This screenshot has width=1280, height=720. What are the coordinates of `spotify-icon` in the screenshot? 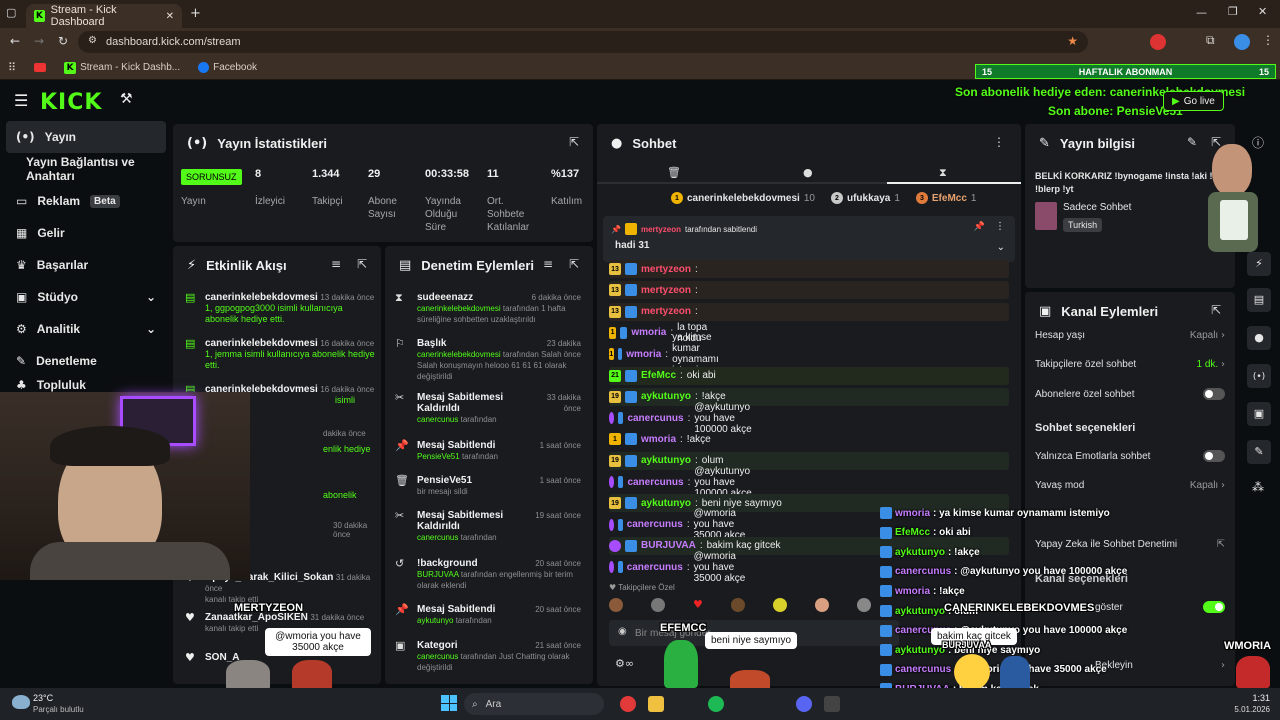 It's located at (716, 704).